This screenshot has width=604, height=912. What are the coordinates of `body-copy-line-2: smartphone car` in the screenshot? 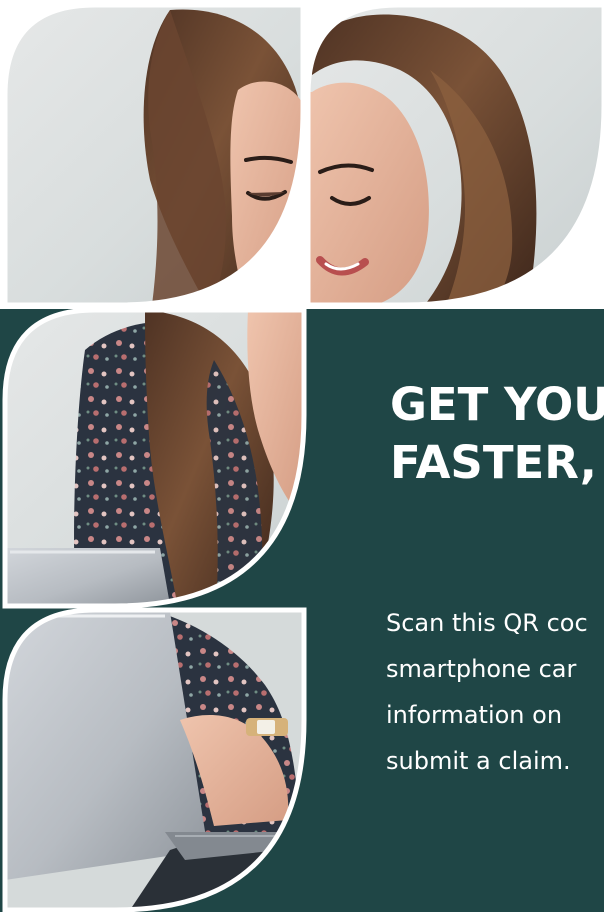 It's located at (481, 669).